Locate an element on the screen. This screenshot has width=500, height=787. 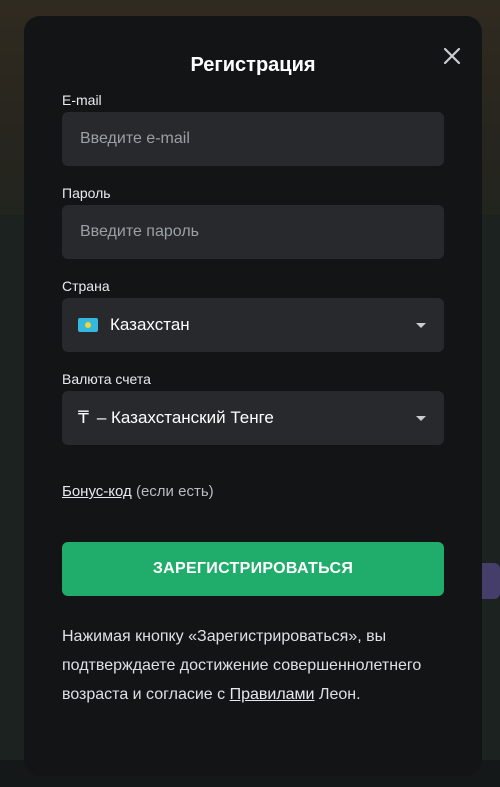
country-select: Казахстан is located at coordinates (253, 325).